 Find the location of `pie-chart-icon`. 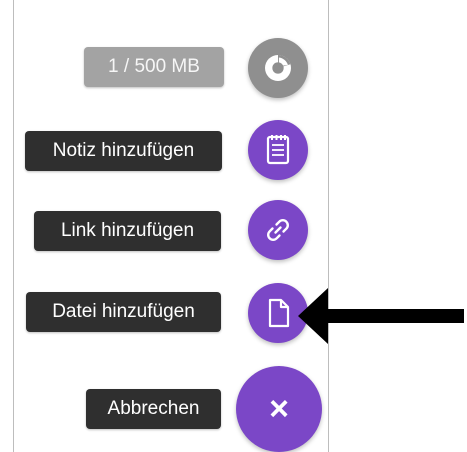

pie-chart-icon is located at coordinates (278, 68).